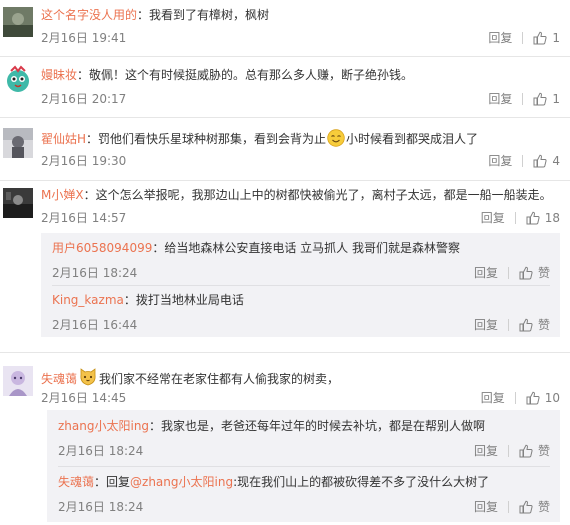 The image size is (570, 525). I want to click on username-link: 嫚昧妆, so click(59, 75).